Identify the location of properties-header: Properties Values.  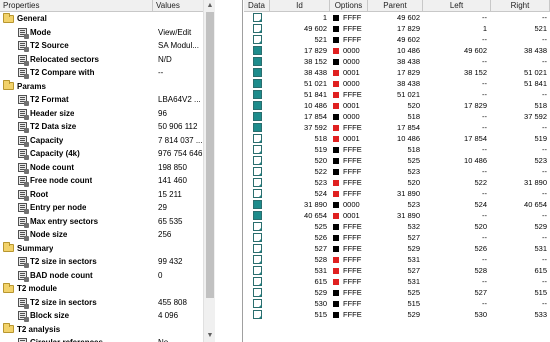
(101, 6).